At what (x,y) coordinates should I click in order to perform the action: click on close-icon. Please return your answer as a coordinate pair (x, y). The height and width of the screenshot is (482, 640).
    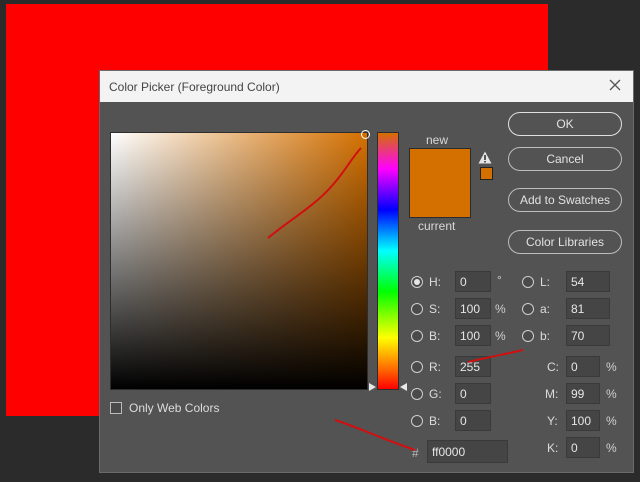
    Looking at the image, I should click on (615, 85).